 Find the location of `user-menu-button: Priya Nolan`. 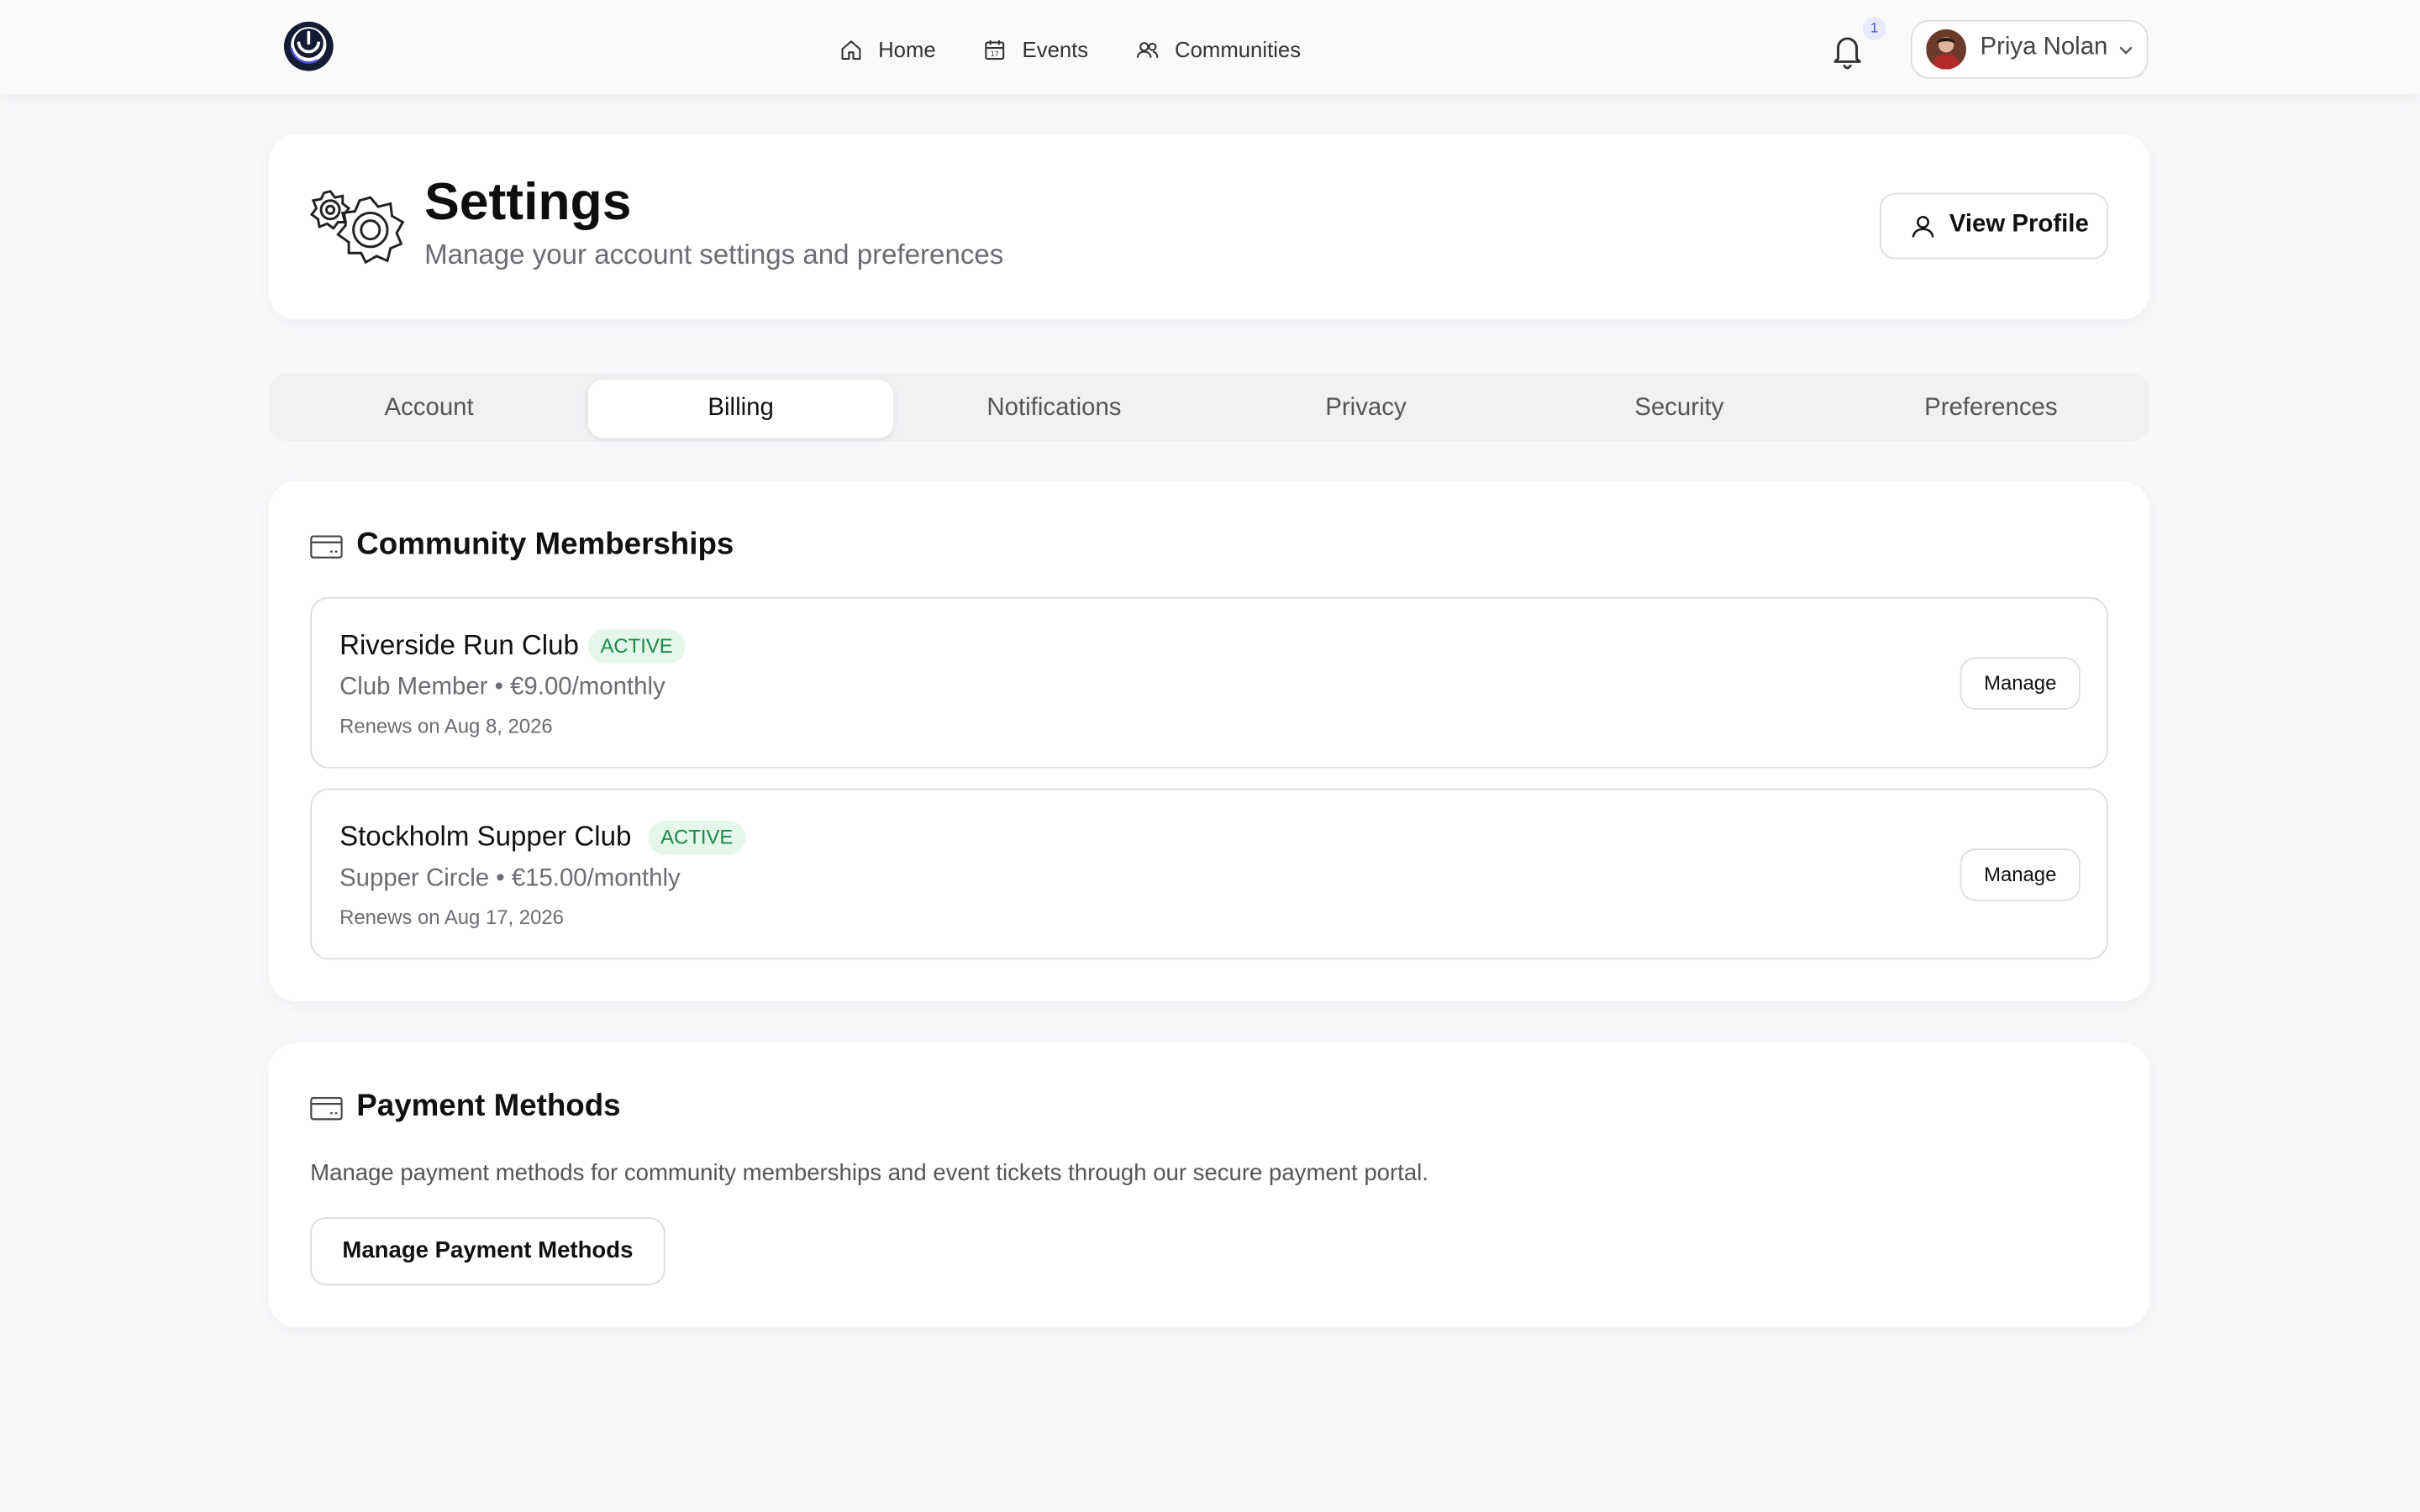

user-menu-button: Priya Nolan is located at coordinates (2030, 49).